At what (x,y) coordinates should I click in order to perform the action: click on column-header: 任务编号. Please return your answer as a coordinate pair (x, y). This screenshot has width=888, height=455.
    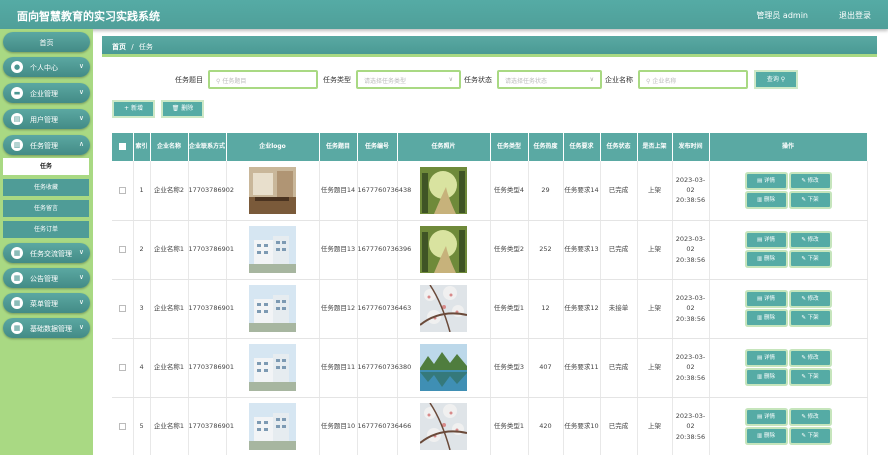
    Looking at the image, I should click on (377, 147).